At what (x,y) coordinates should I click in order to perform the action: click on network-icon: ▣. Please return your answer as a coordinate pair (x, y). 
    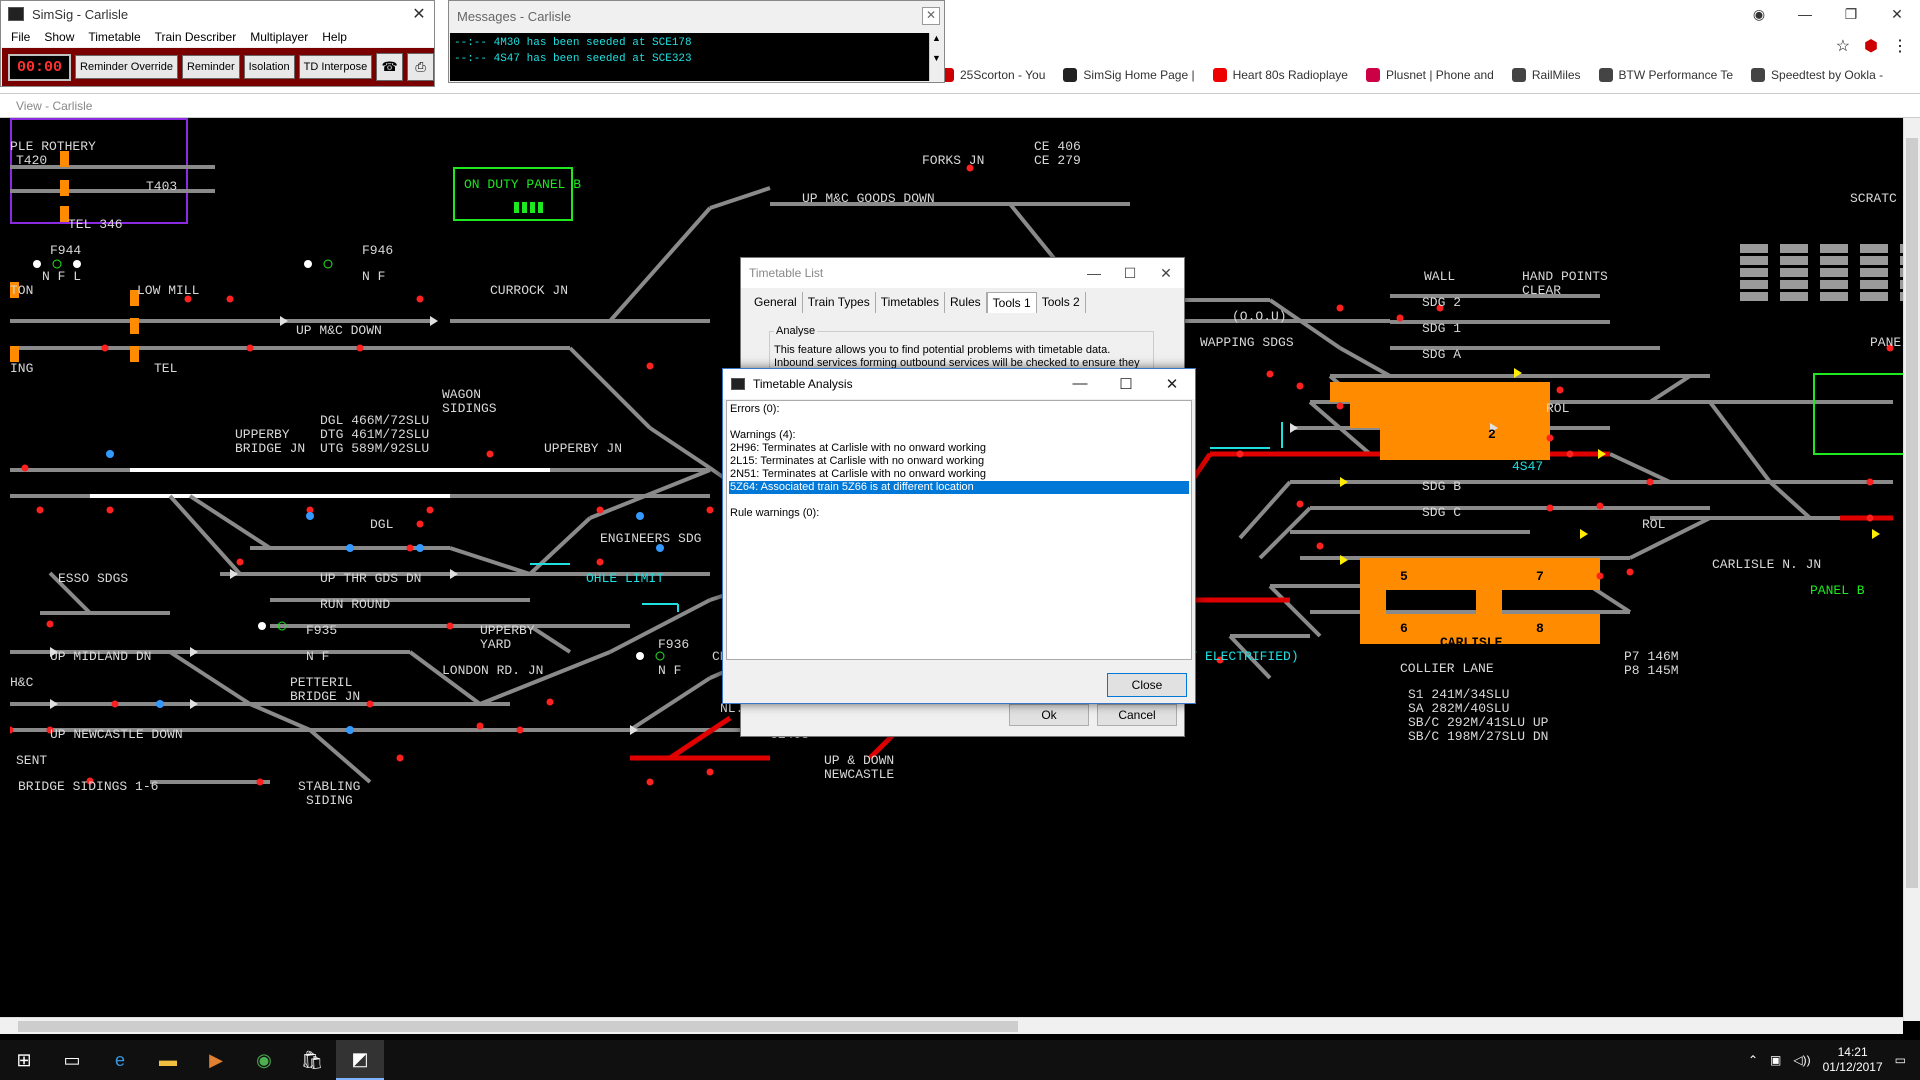
    Looking at the image, I should click on (1775, 1060).